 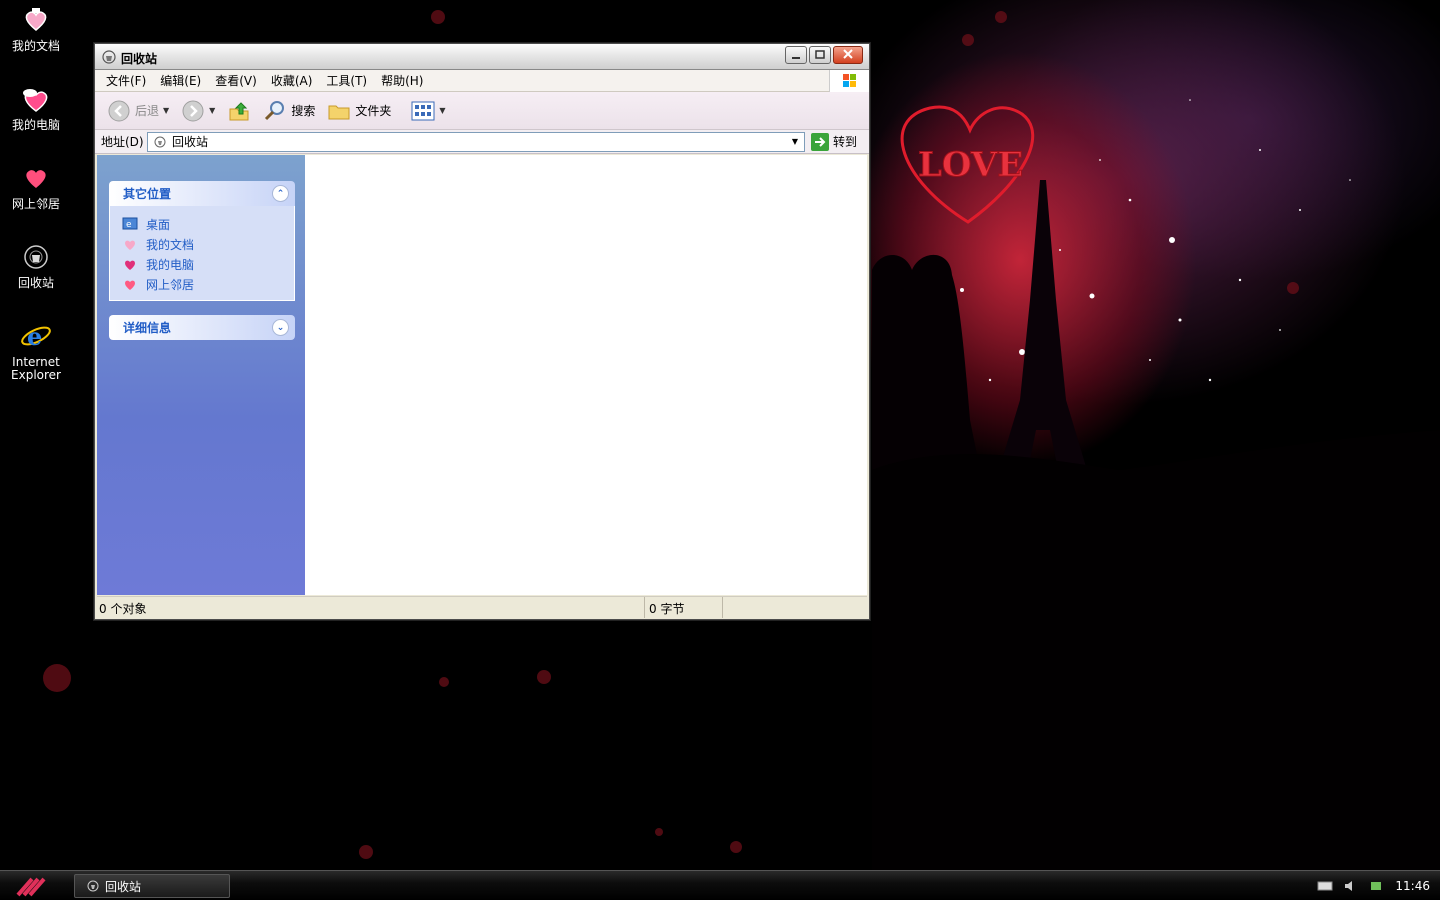 I want to click on menu-help: 帮助(H), so click(x=402, y=80).